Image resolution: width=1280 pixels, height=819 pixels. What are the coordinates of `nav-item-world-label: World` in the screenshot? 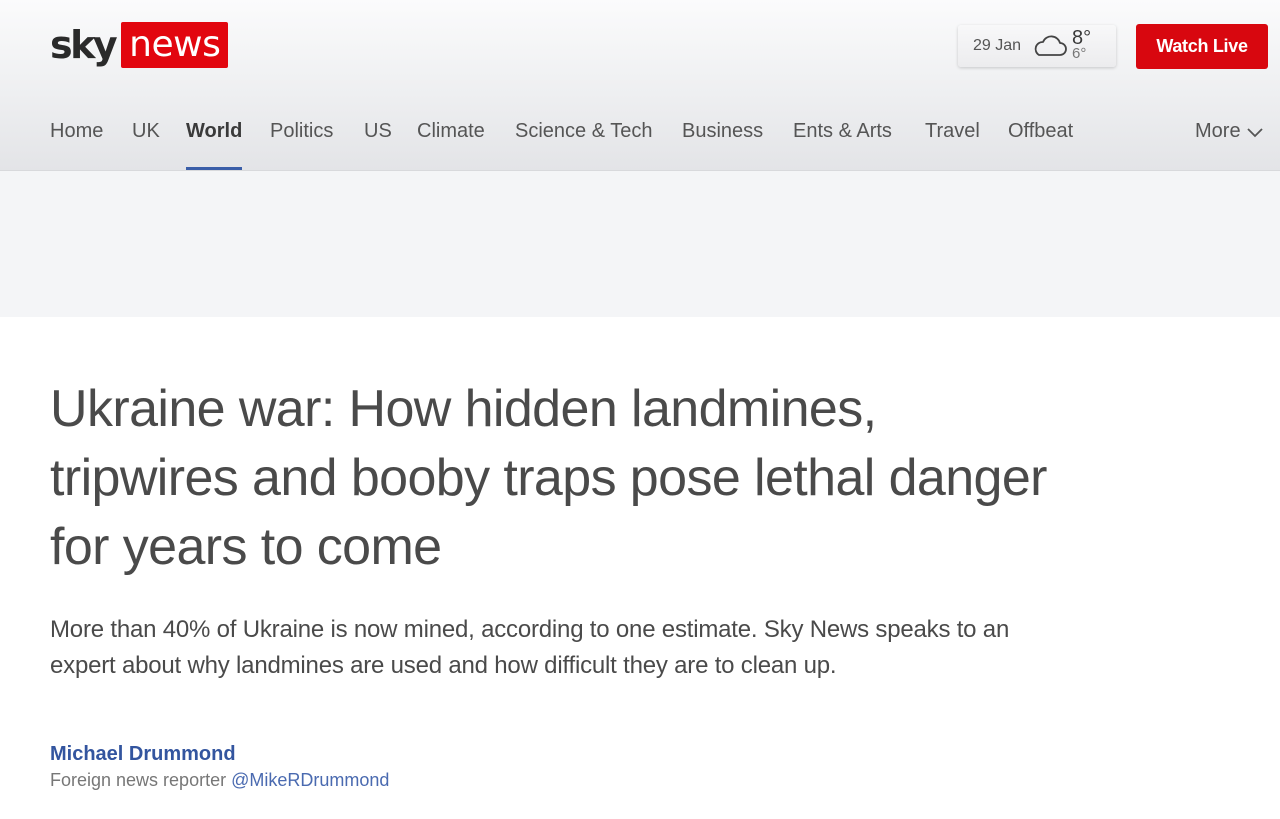 It's located at (214, 131).